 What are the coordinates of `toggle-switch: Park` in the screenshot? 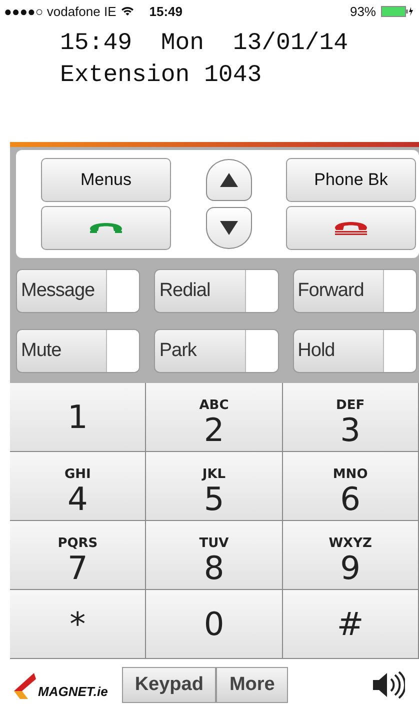 It's located at (216, 351).